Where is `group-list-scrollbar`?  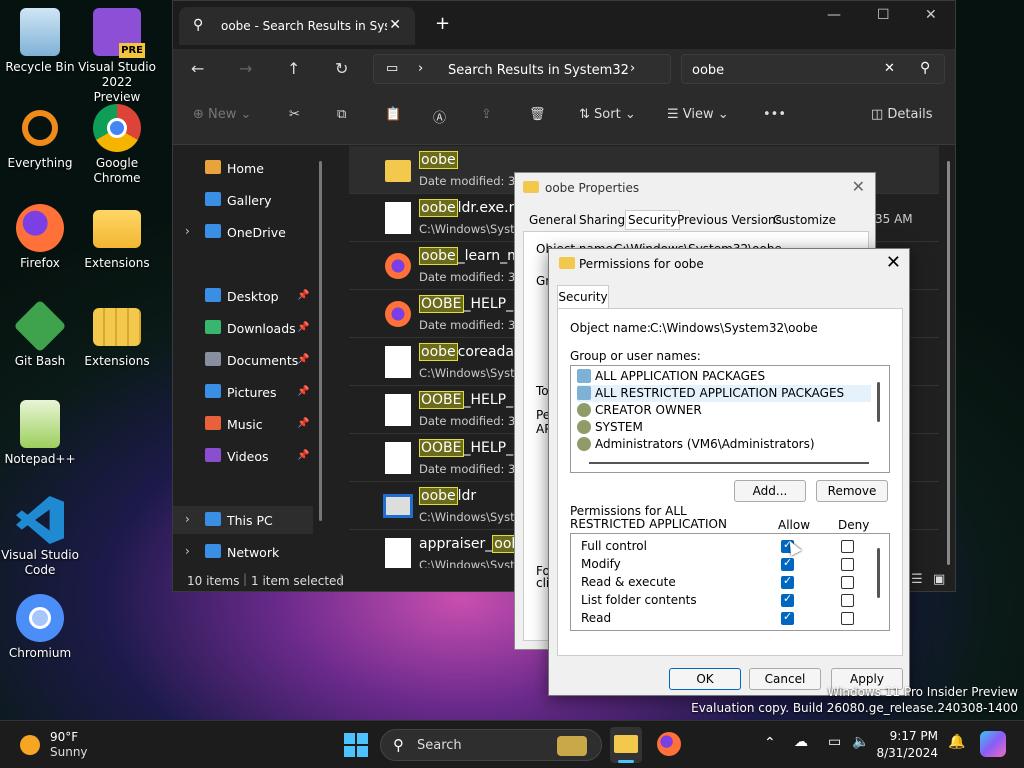
group-list-scrollbar is located at coordinates (878, 402).